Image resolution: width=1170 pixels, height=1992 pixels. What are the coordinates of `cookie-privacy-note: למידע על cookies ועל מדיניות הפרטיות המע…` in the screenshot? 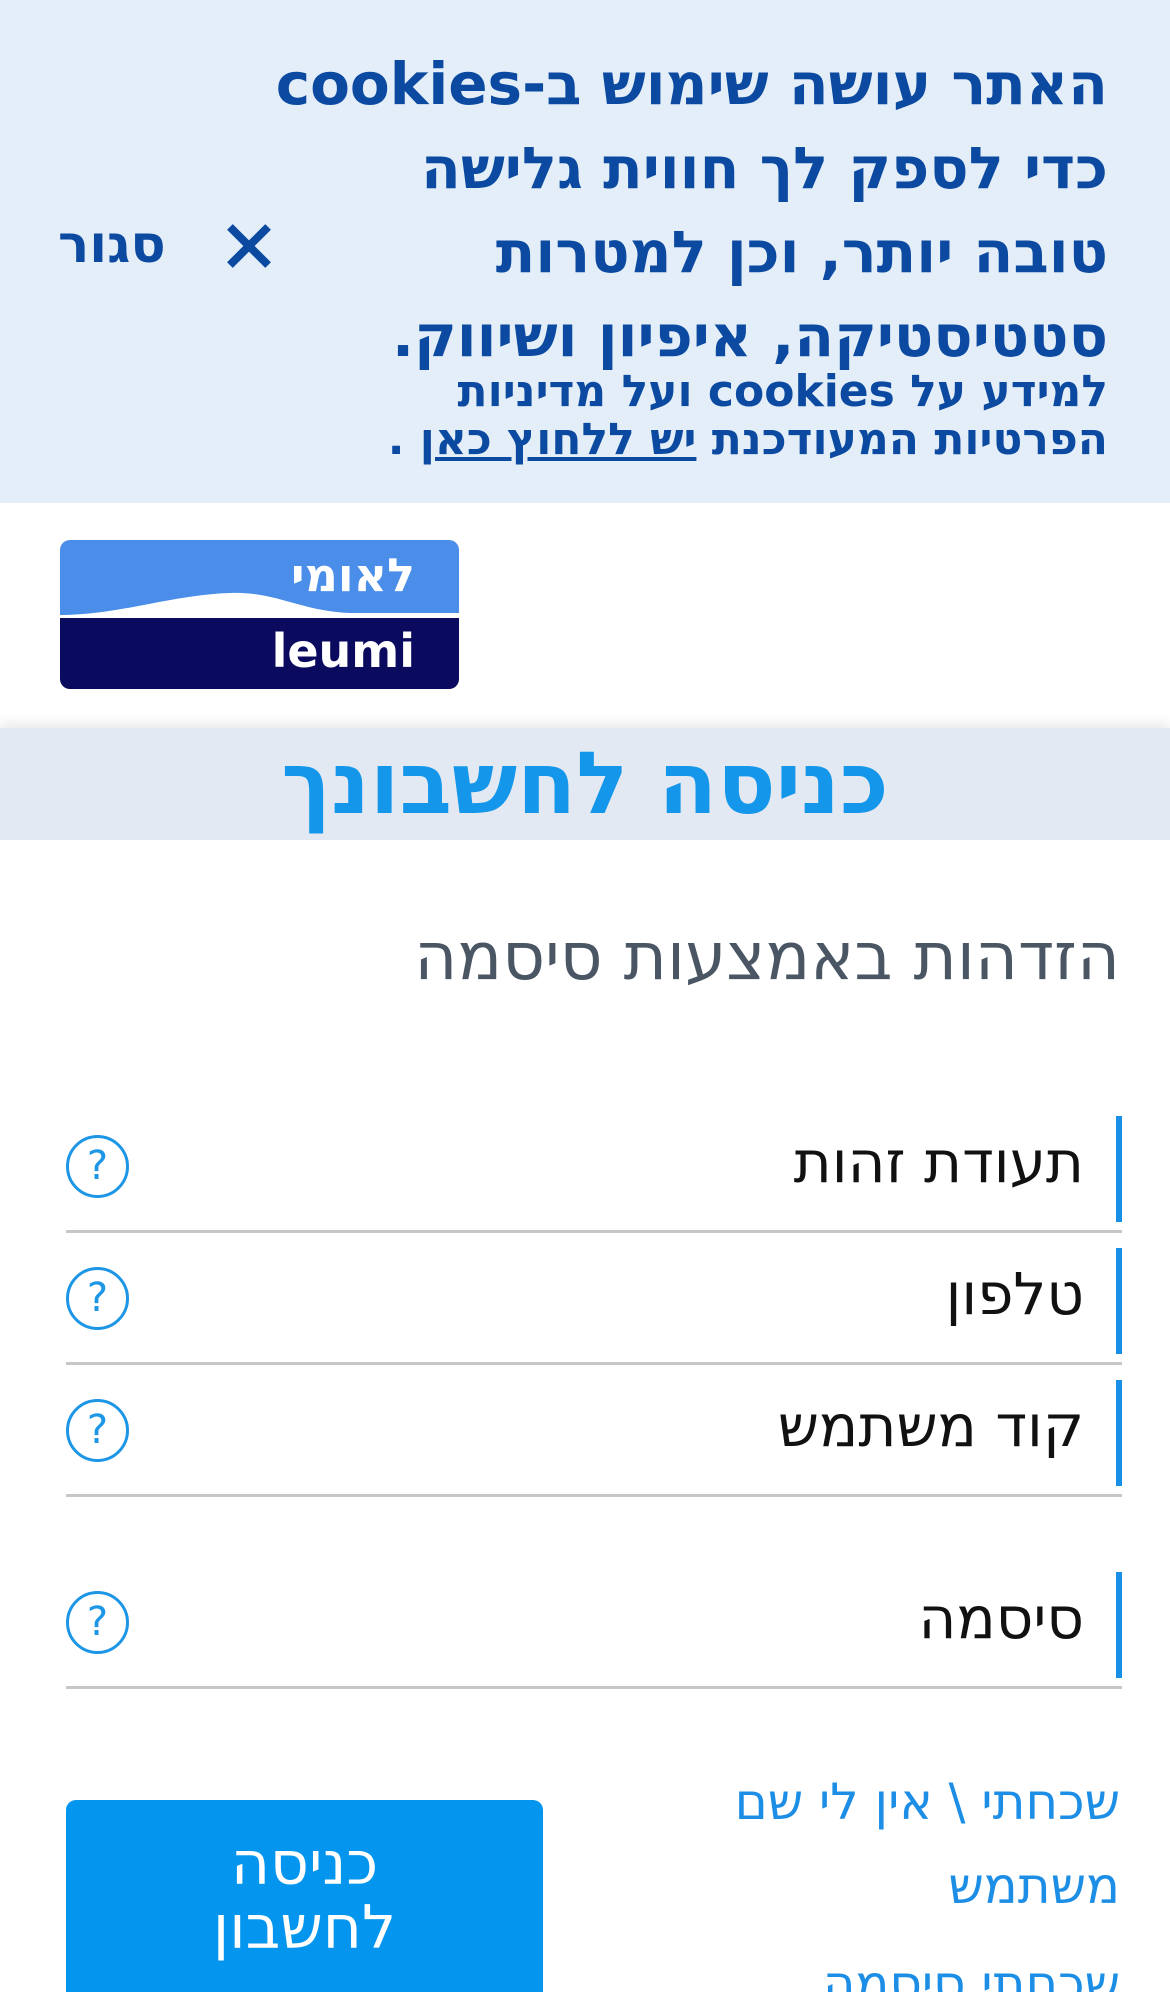 It's located at (658, 416).